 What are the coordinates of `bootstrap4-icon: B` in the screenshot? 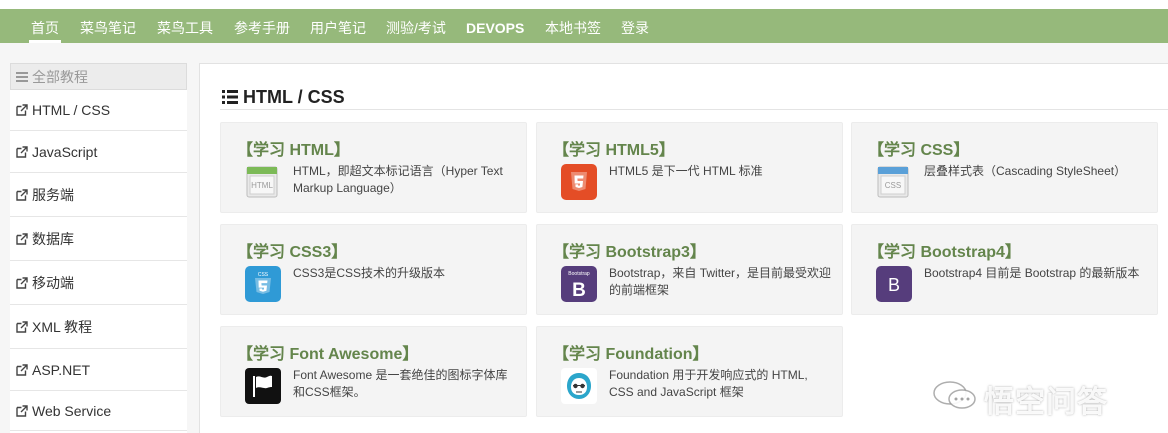 It's located at (894, 284).